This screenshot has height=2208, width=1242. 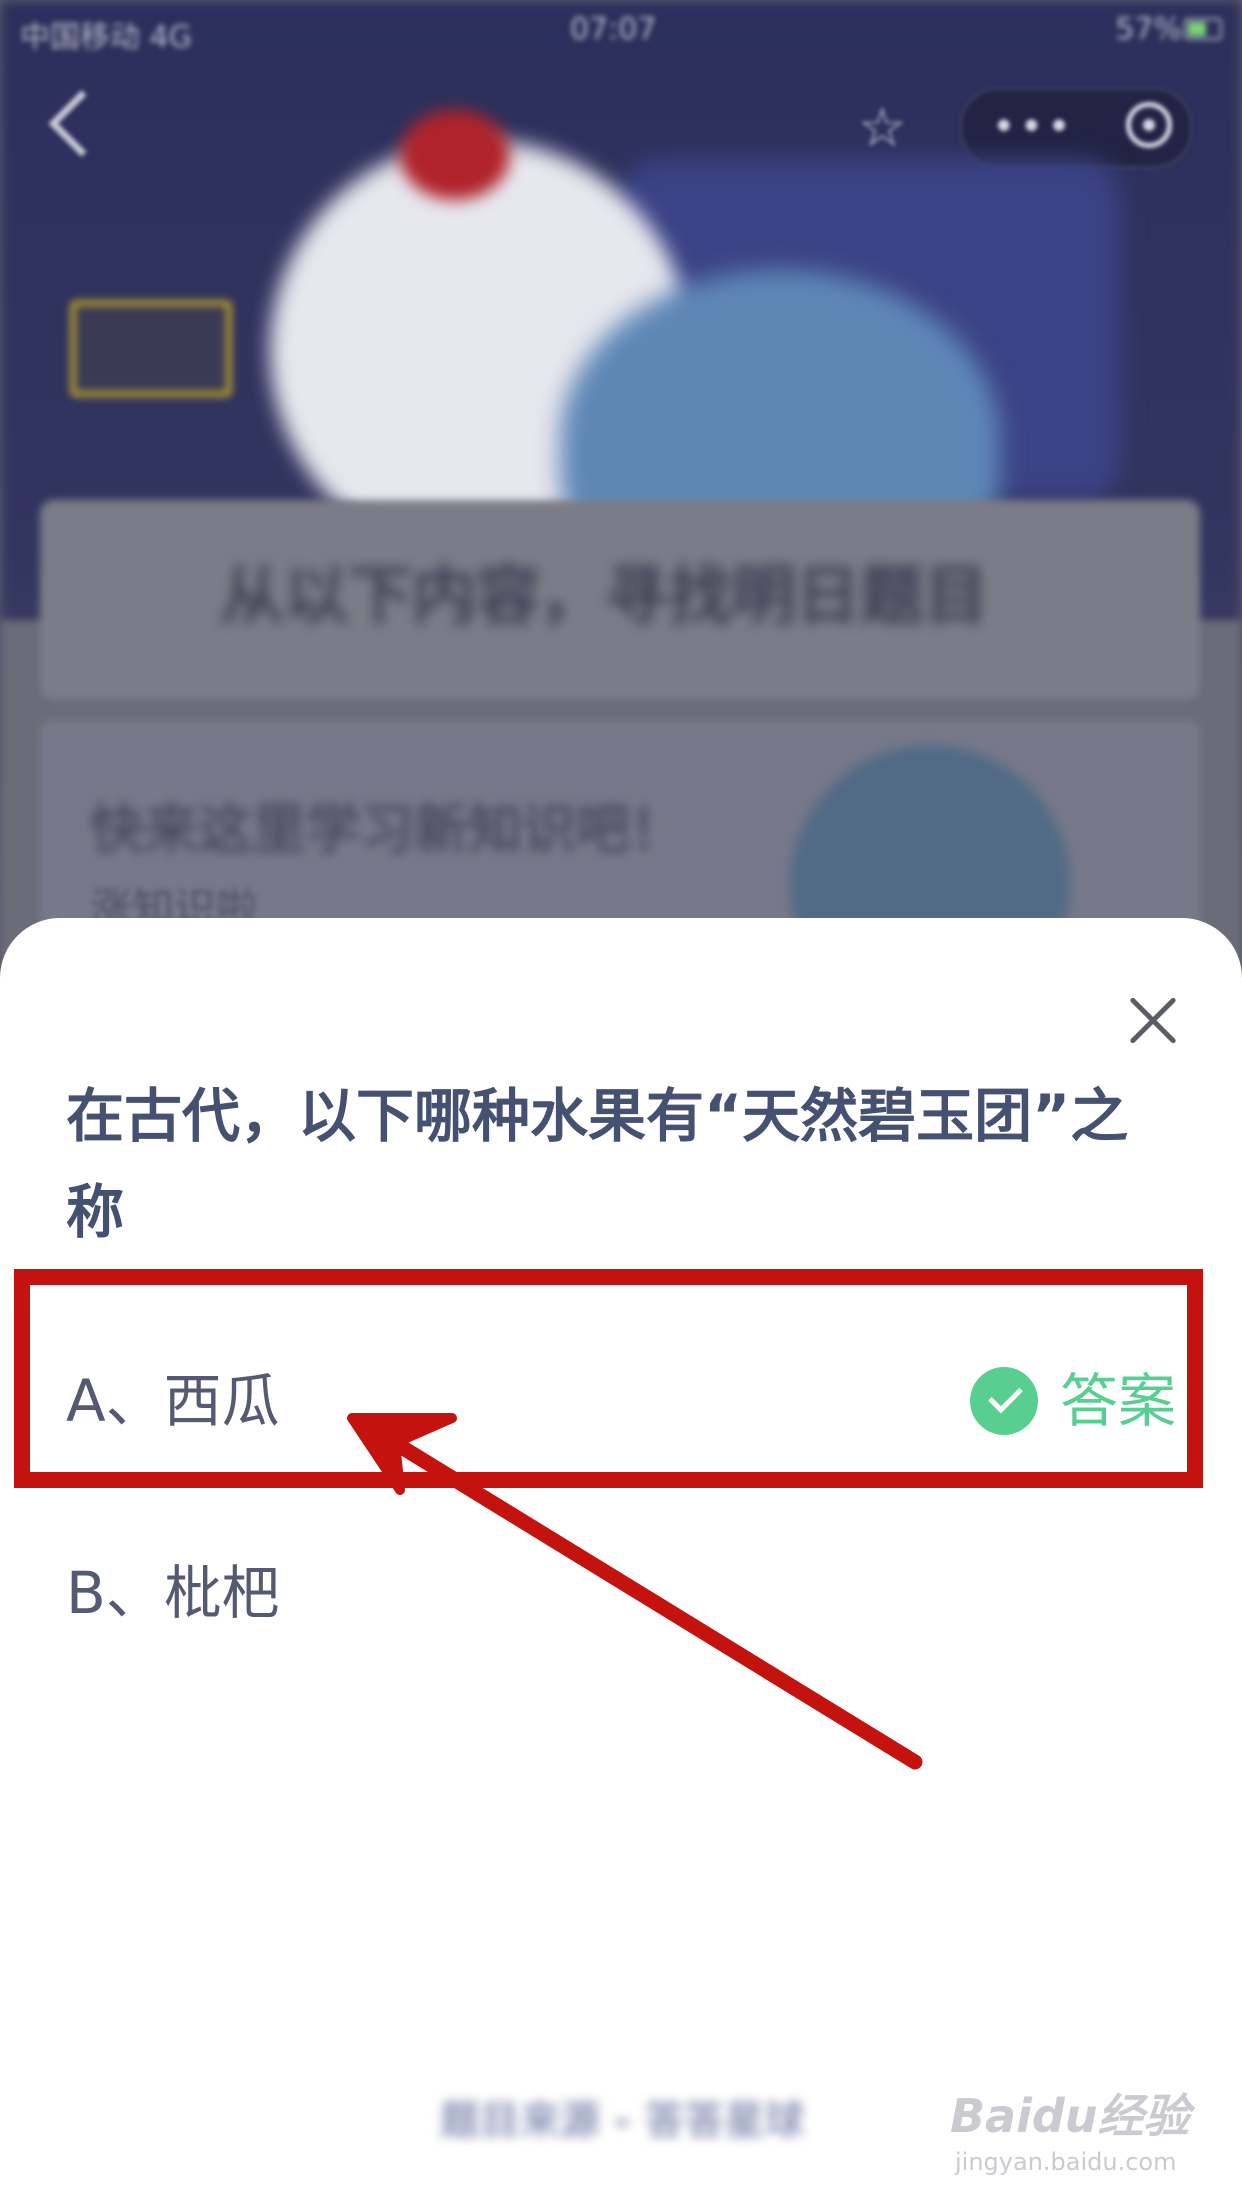 I want to click on check-icon, so click(x=1003, y=1401).